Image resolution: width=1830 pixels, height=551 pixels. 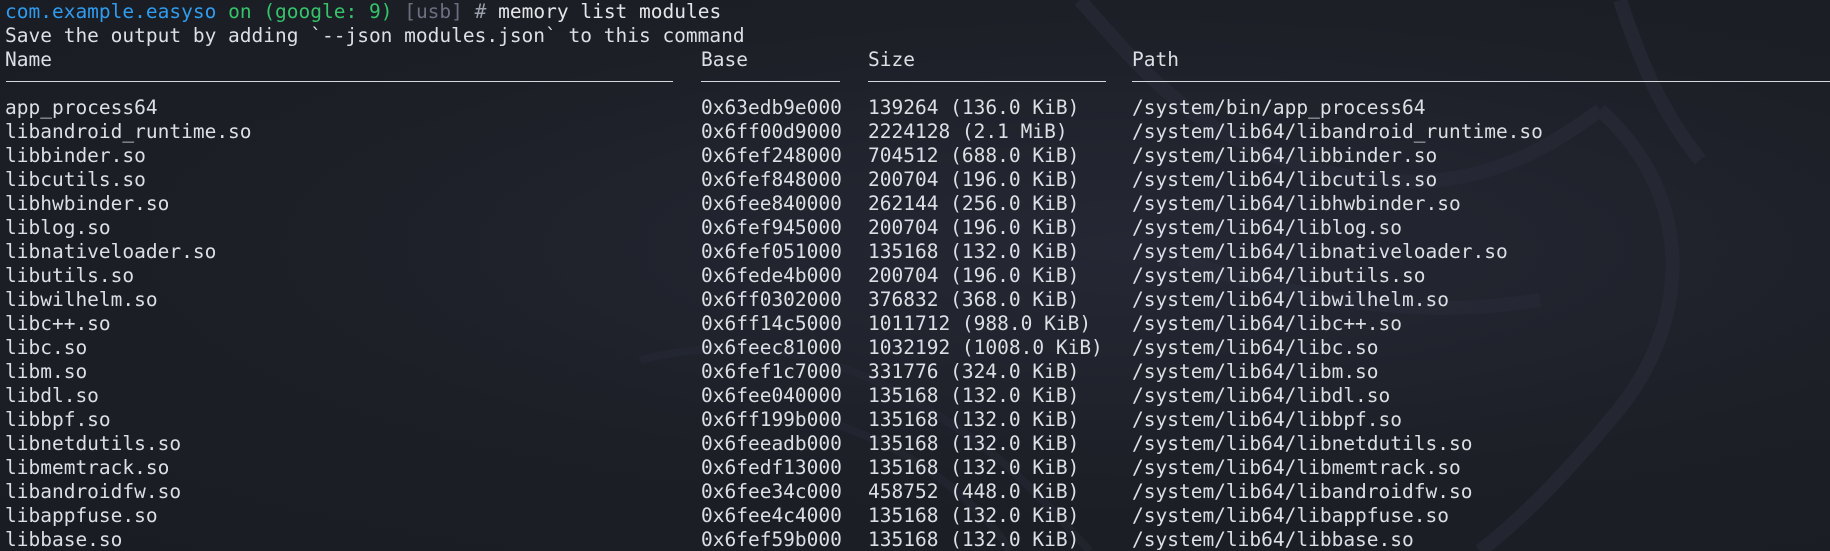 I want to click on divider-path, so click(x=1481, y=81).